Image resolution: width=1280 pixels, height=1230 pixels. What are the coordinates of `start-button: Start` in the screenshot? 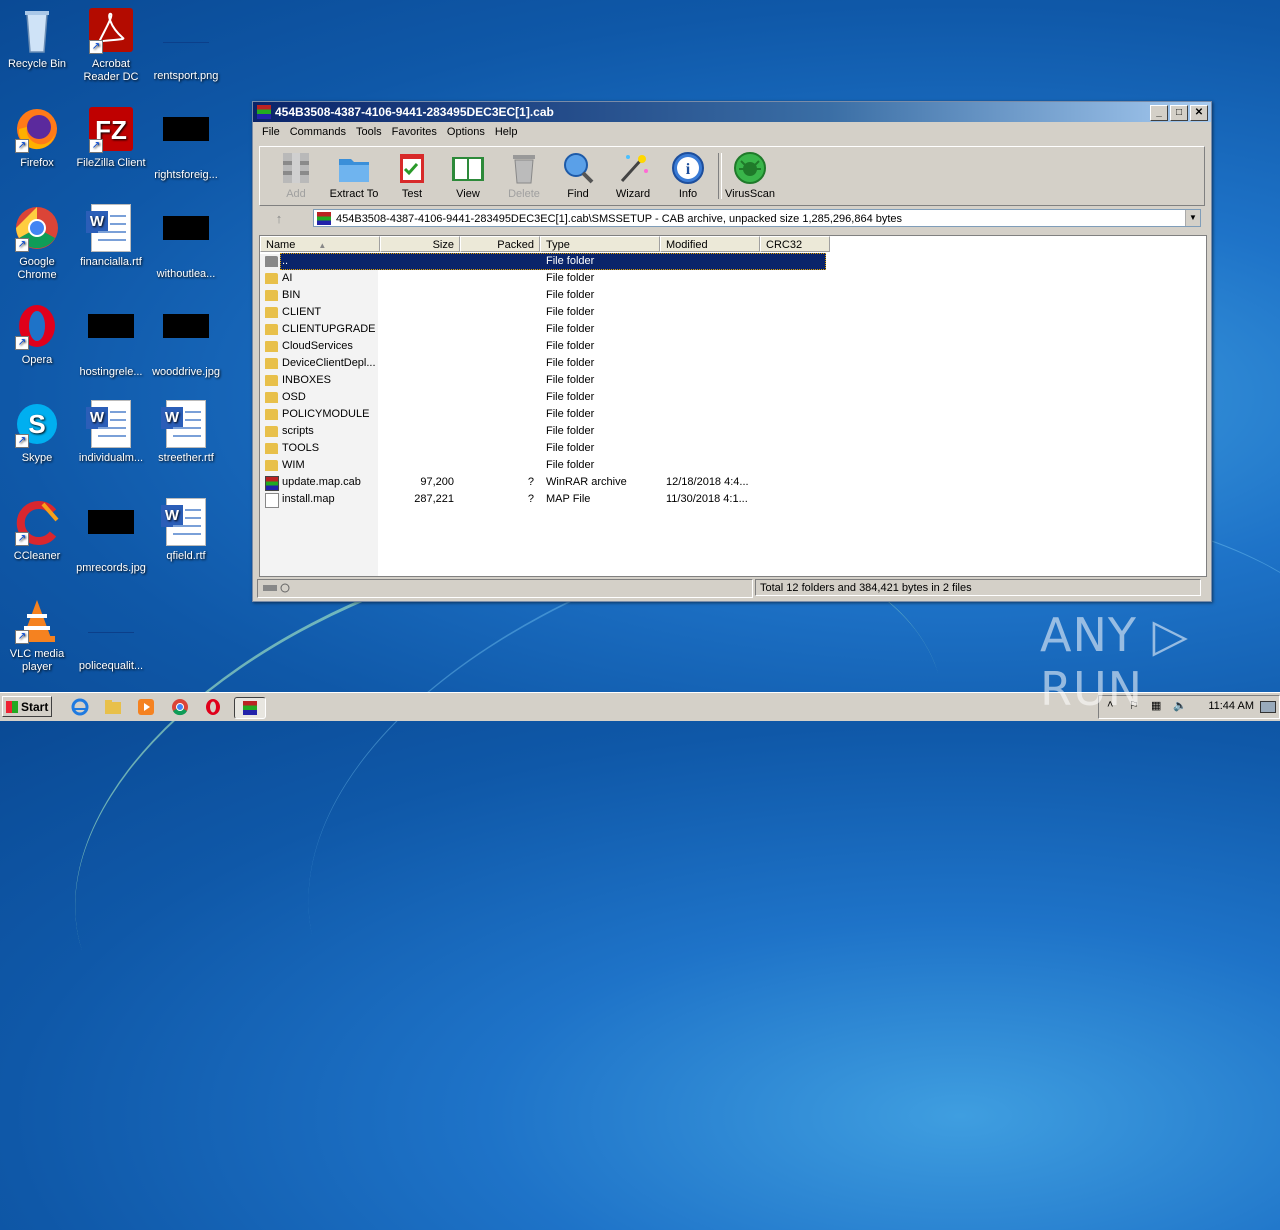 It's located at (27, 706).